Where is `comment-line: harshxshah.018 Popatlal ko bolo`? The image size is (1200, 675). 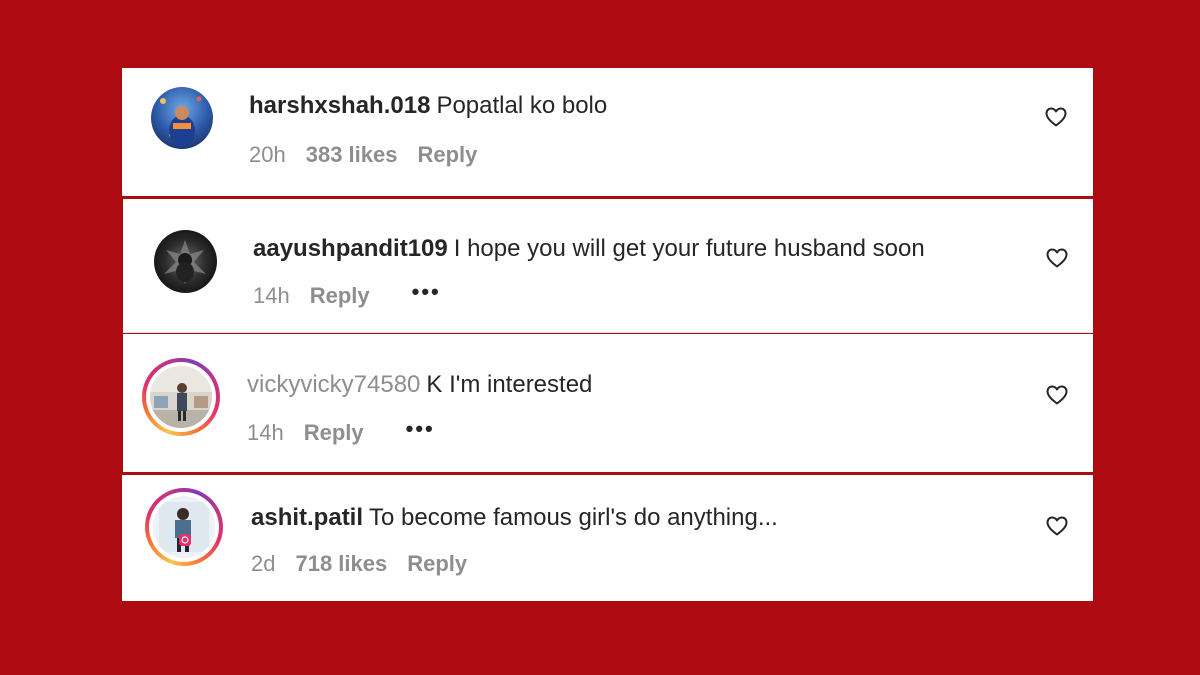
comment-line: harshxshah.018 Popatlal ko bolo is located at coordinates (428, 106).